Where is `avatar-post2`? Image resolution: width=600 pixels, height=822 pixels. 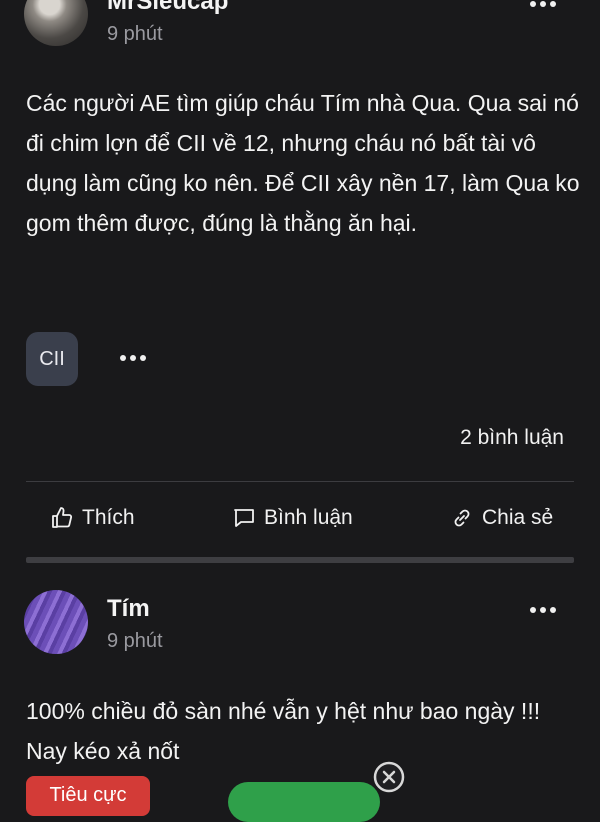
avatar-post2 is located at coordinates (56, 622).